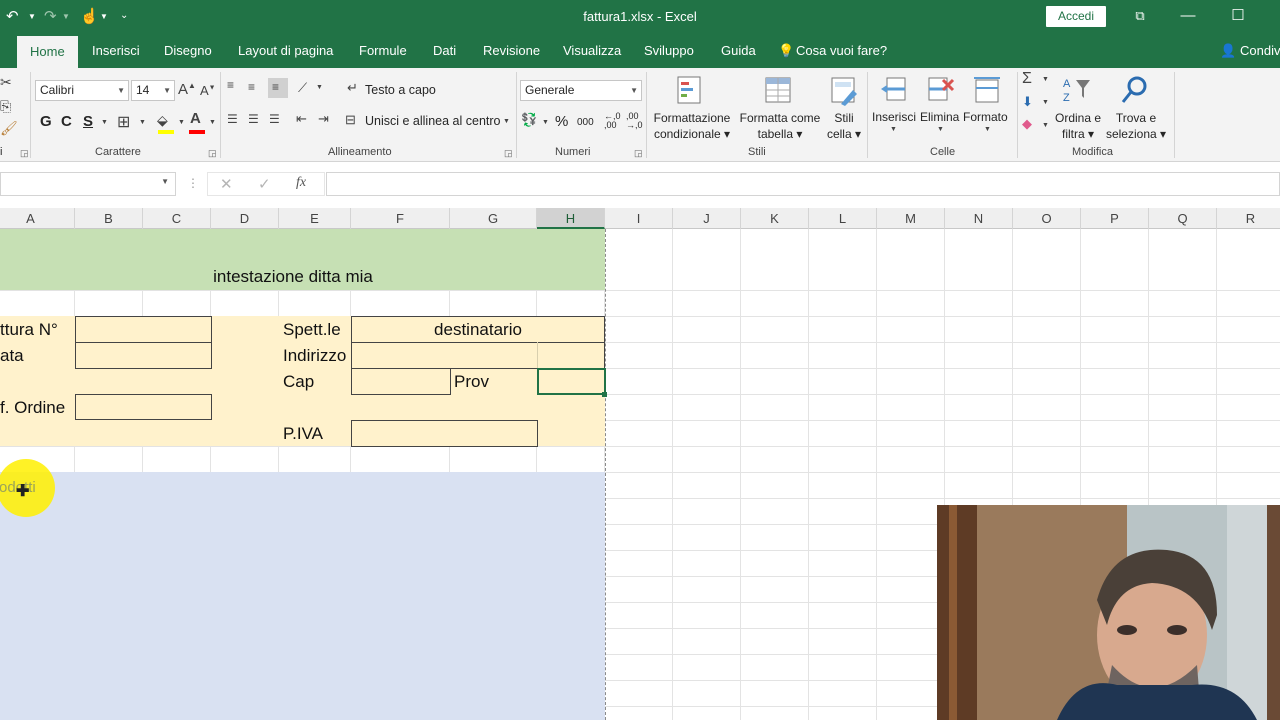 The width and height of the screenshot is (1280, 720). Describe the element at coordinates (251, 87) in the screenshot. I see `align-middle-icon: ≡` at that location.